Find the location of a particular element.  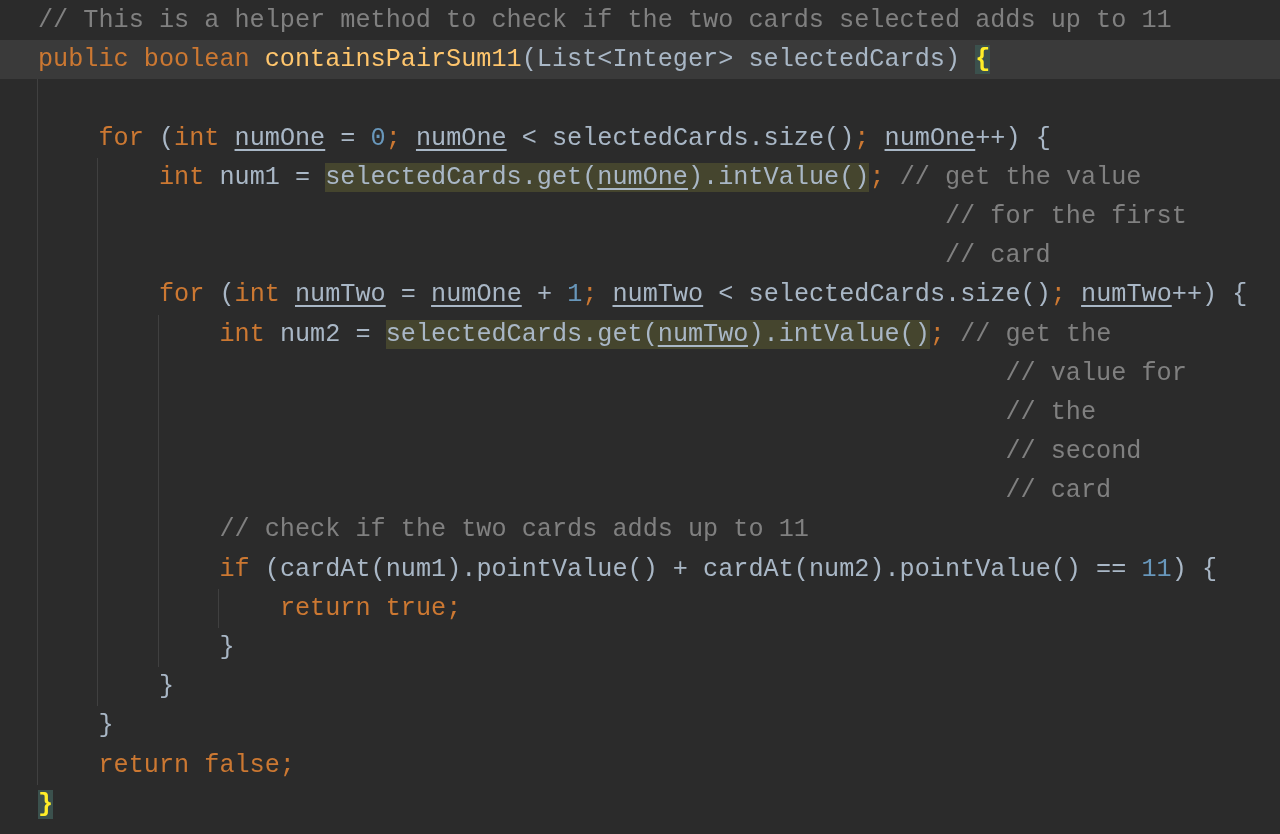

code-comment: // the is located at coordinates (1051, 412).